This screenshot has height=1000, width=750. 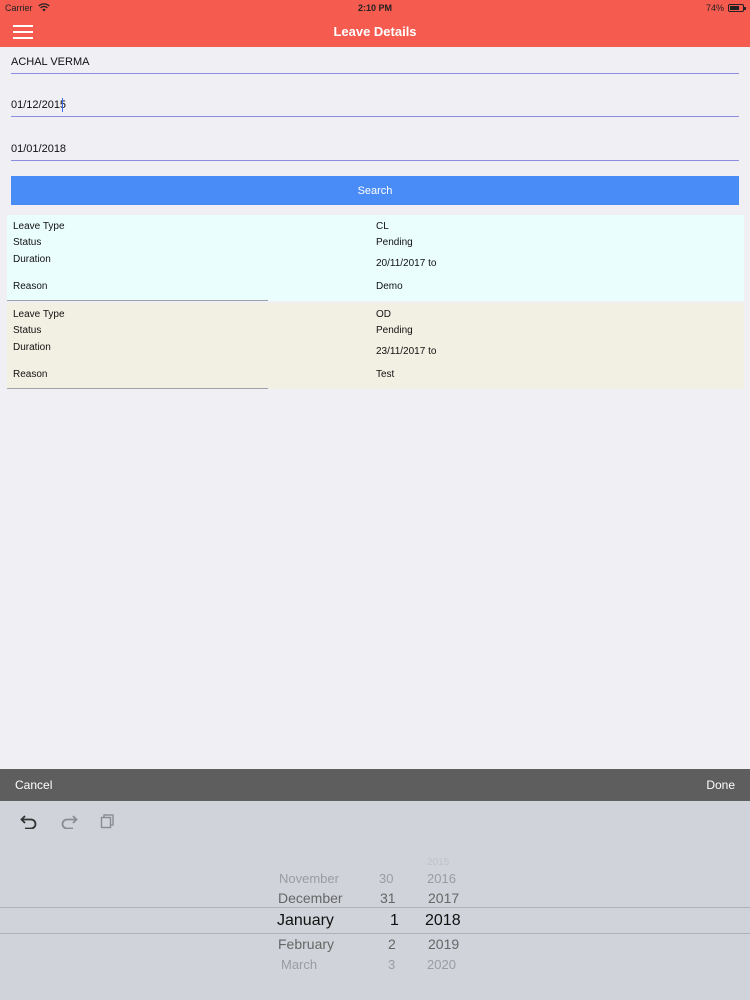 What do you see at coordinates (406, 263) in the screenshot?
I see `duration-value: 20/11/2017 to` at bounding box center [406, 263].